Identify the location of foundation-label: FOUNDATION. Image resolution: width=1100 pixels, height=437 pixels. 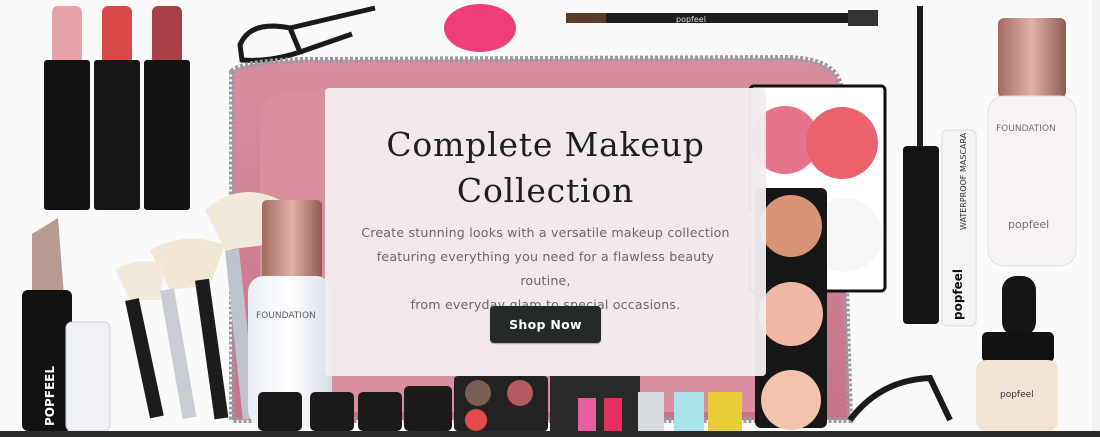
(1026, 129).